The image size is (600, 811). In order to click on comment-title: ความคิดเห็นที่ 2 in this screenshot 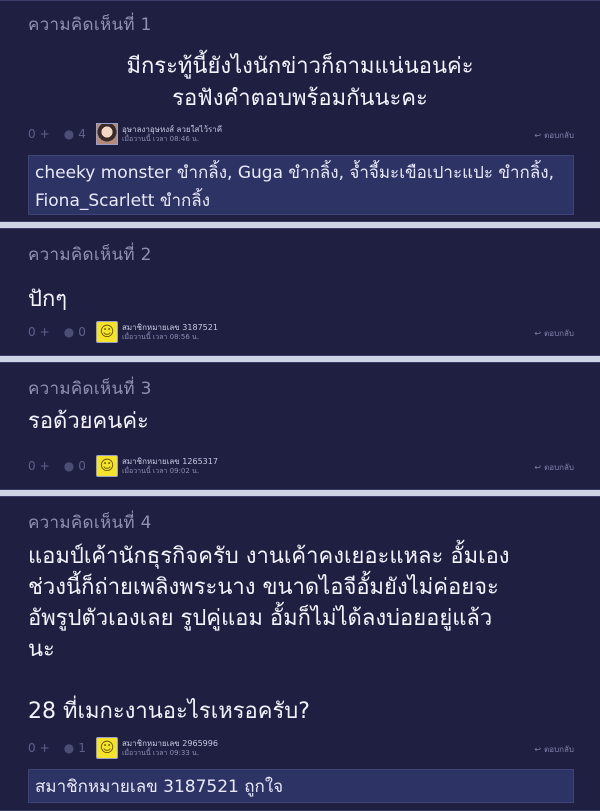, I will do `click(90, 255)`.